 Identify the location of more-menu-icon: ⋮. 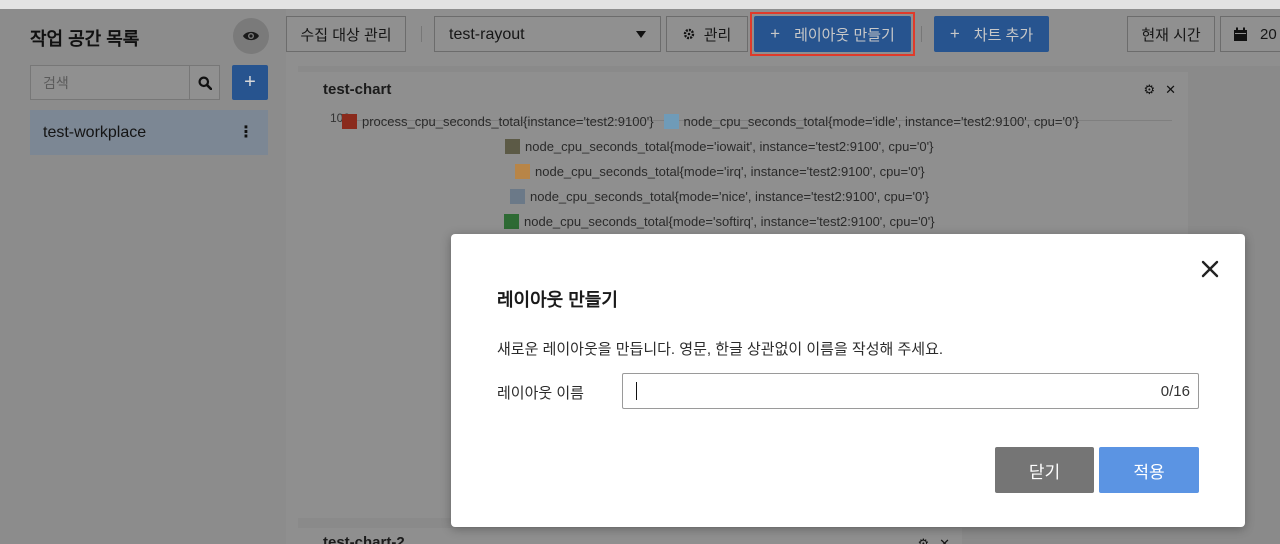
(246, 132).